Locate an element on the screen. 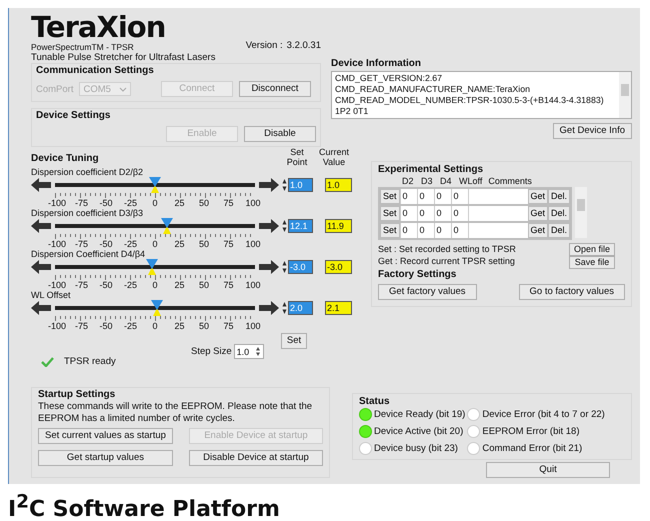  info-line: CMD_READ_MANUFACTURER_NAME:TeraXion is located at coordinates (433, 89).